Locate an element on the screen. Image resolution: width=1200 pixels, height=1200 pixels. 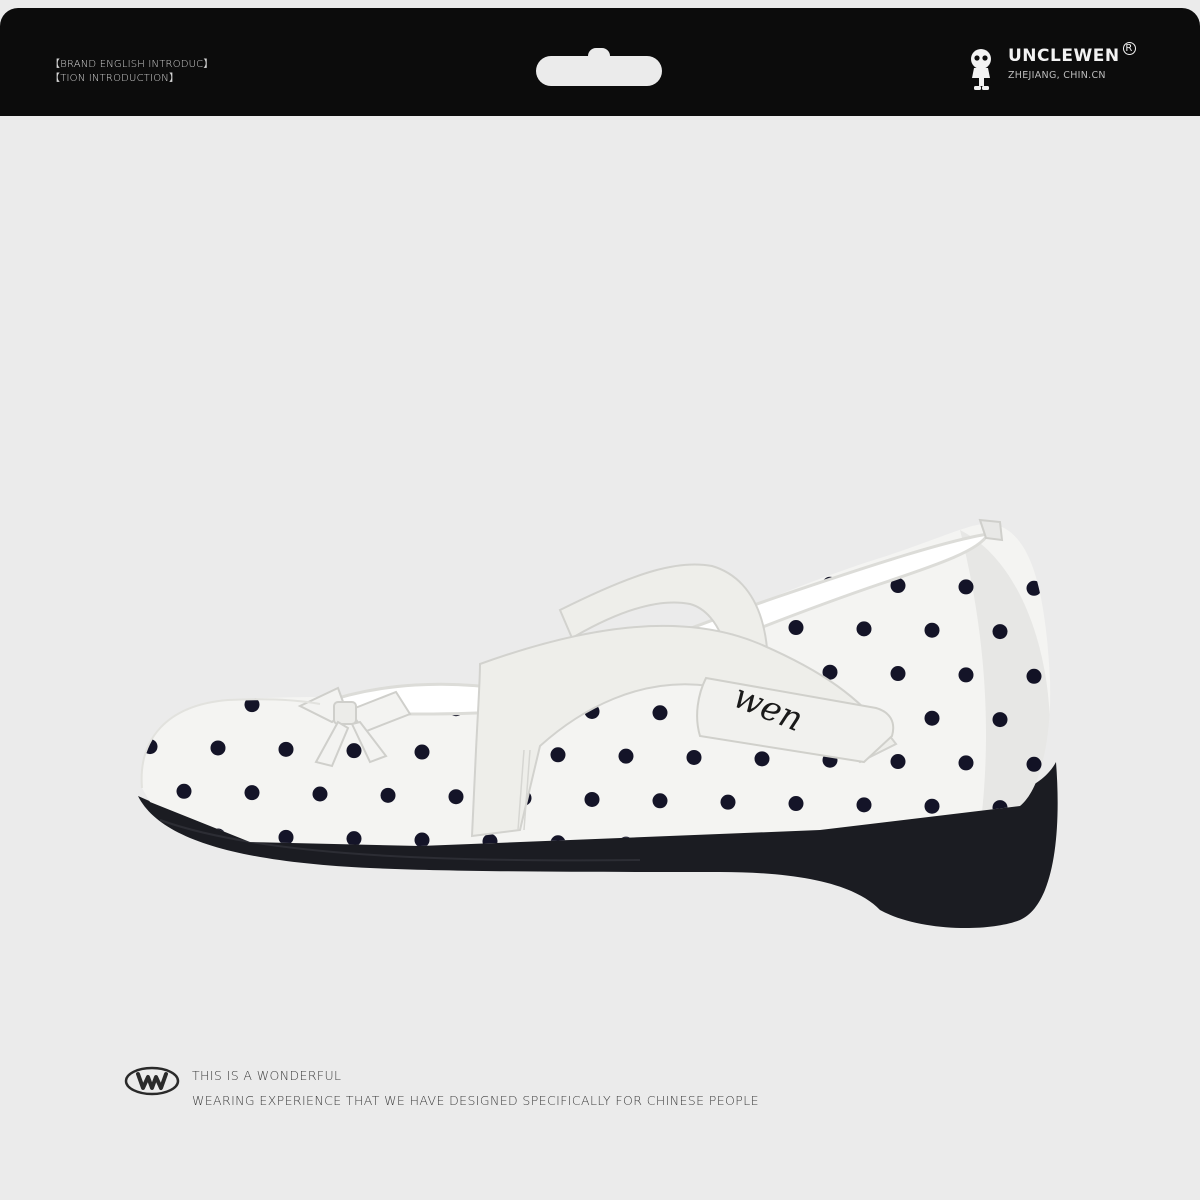
w-circle-logo-icon is located at coordinates (152, 1081).